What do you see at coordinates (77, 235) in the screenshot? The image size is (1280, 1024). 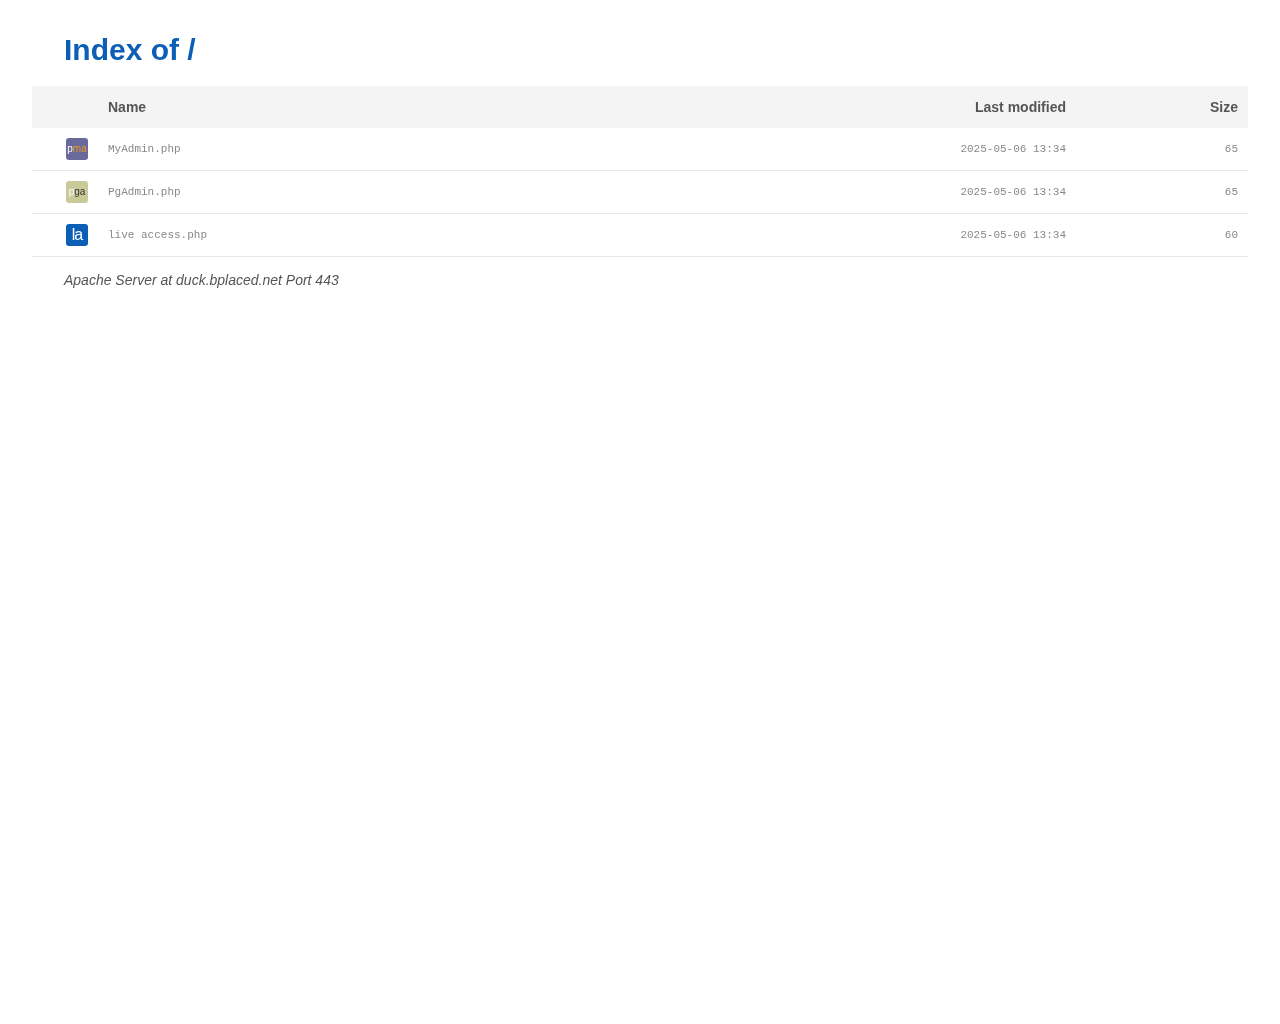 I see `file-type-icon: la` at bounding box center [77, 235].